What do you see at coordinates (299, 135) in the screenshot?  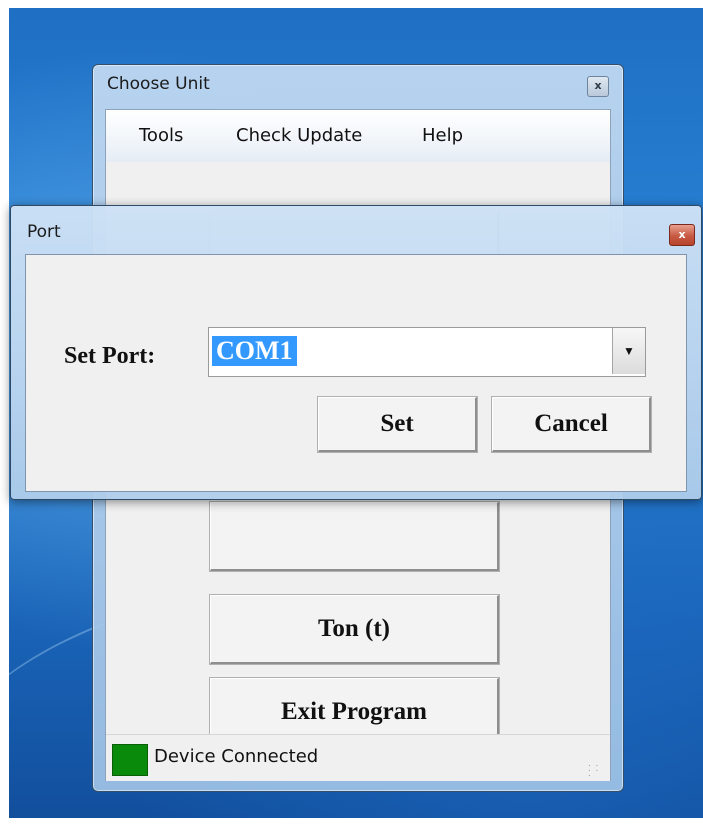 I see `menu-check-update: Check Update` at bounding box center [299, 135].